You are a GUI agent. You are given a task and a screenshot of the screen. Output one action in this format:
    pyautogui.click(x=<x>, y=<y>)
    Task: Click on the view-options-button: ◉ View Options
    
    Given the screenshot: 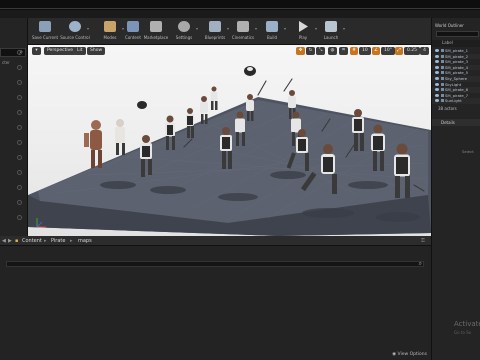 What is the action you would take?
    pyautogui.click(x=409, y=354)
    